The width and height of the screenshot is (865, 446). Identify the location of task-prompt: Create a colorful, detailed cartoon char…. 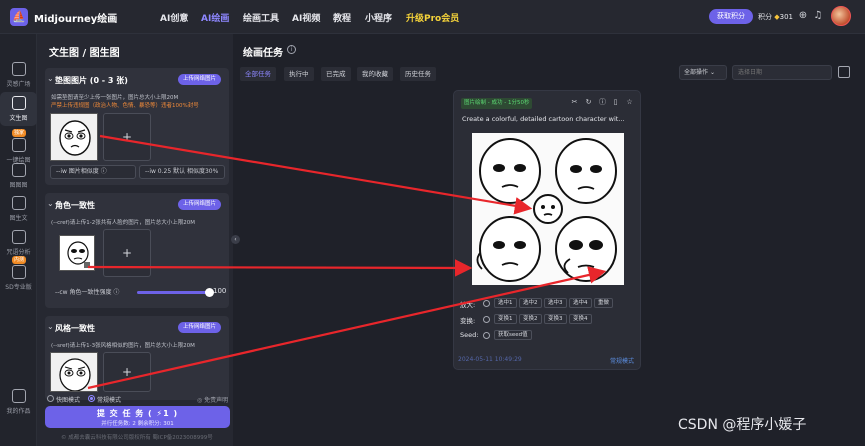
(543, 119).